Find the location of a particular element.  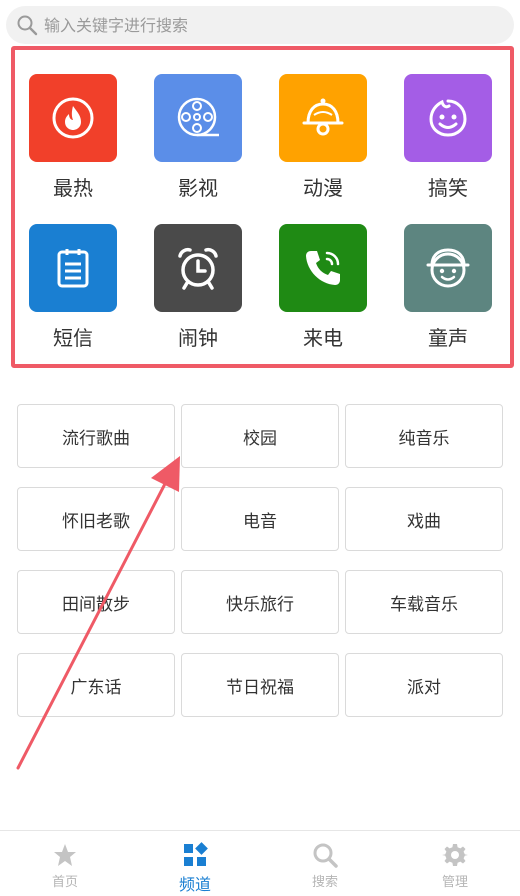

tab-search: 搜索 is located at coordinates (325, 863).